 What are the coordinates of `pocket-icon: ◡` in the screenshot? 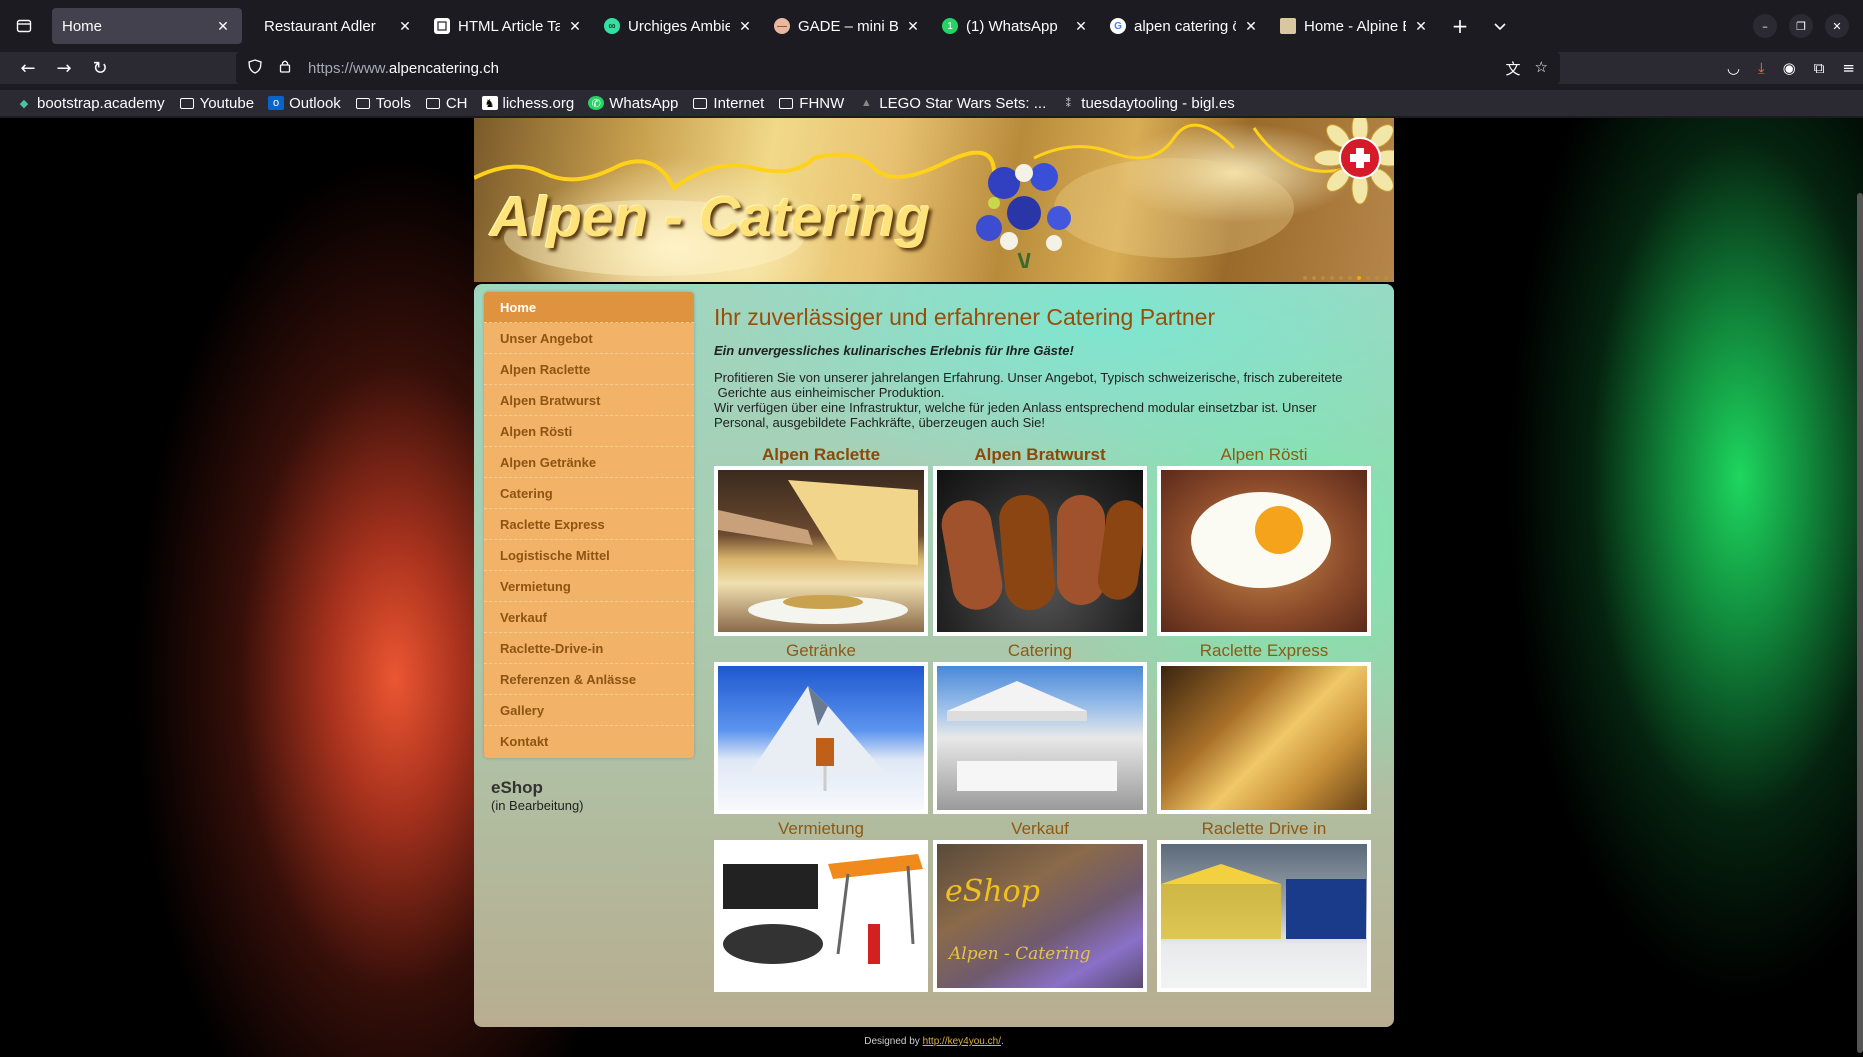 It's located at (1733, 68).